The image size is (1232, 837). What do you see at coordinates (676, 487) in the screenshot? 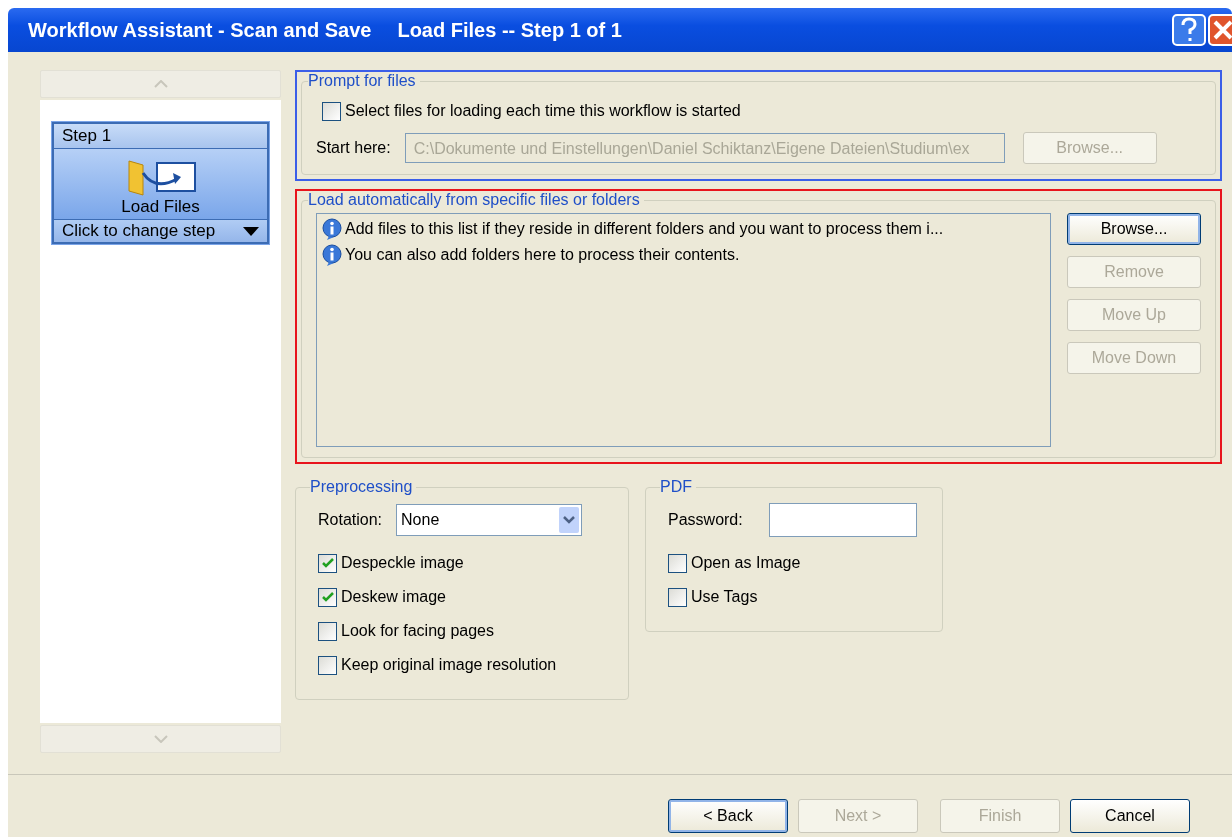
I see `group-title: PDF` at bounding box center [676, 487].